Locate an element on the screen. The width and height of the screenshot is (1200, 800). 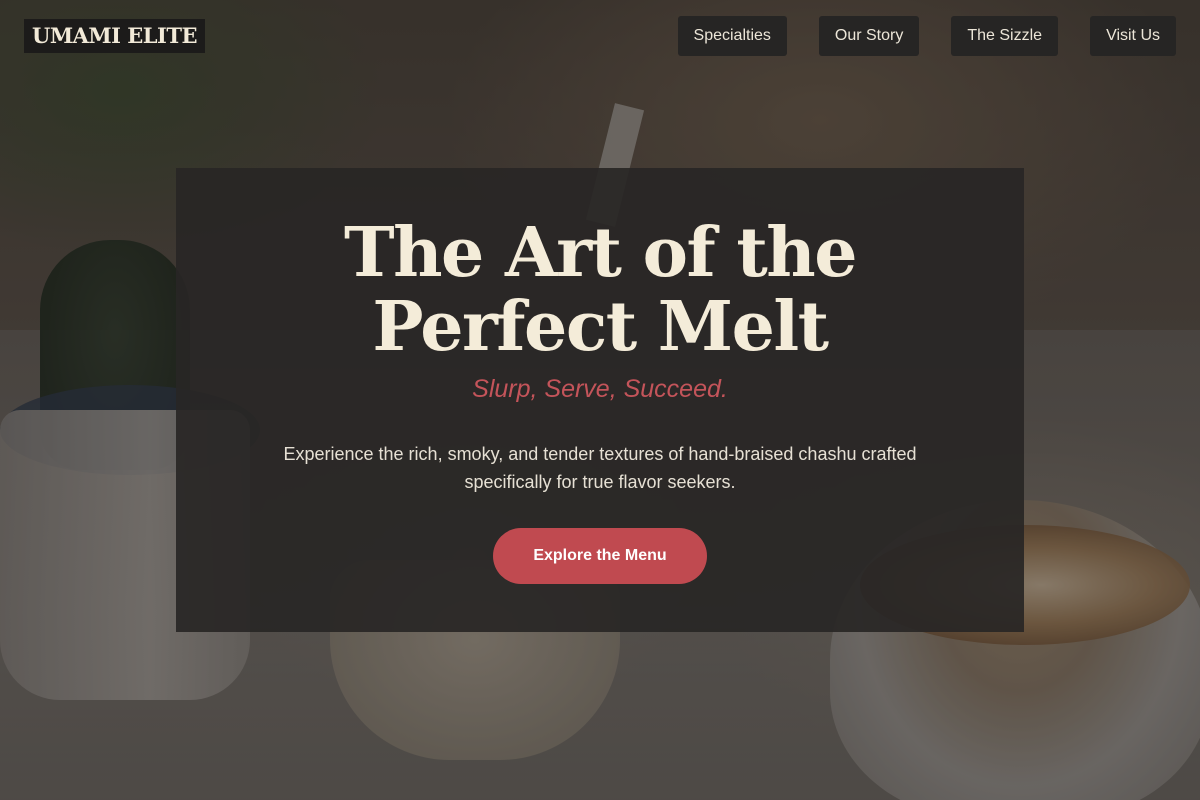
nav-the-sizzle: The Sizzle is located at coordinates (1005, 36).